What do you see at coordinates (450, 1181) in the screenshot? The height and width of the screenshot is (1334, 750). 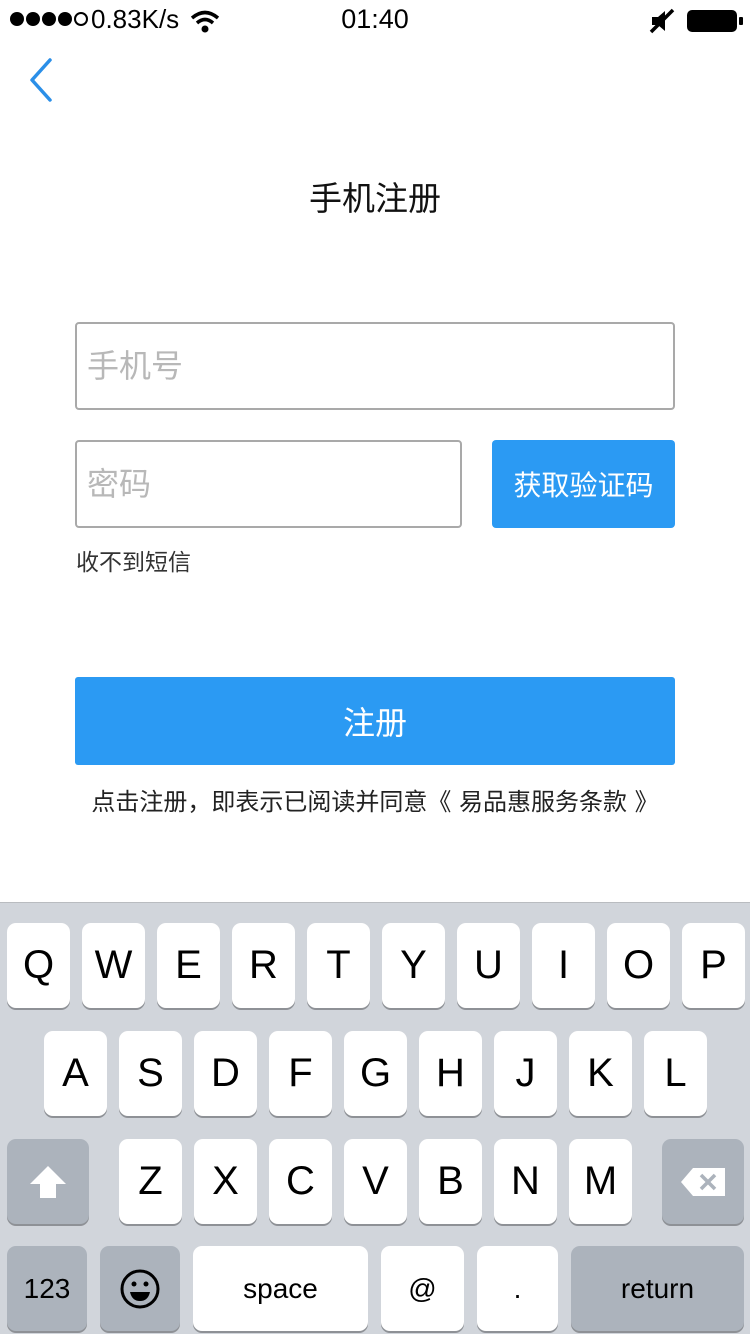 I see `key-b: B` at bounding box center [450, 1181].